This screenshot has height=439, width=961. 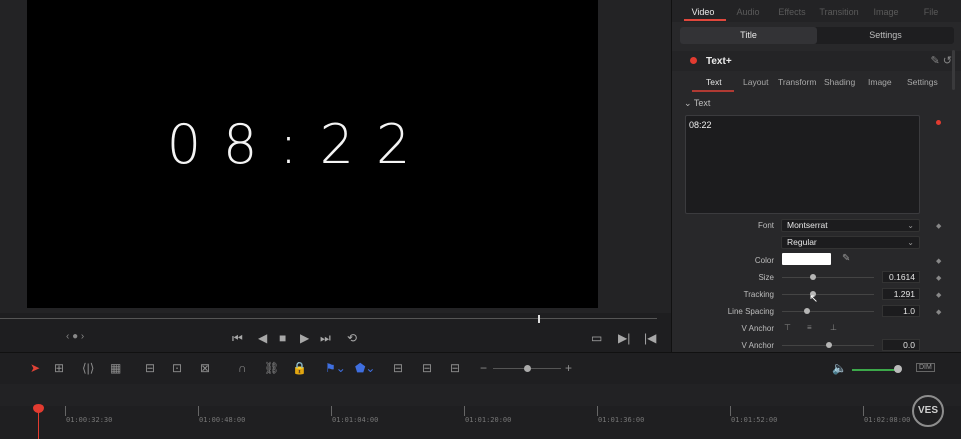 What do you see at coordinates (650, 338) in the screenshot?
I see `end-icon: |◀` at bounding box center [650, 338].